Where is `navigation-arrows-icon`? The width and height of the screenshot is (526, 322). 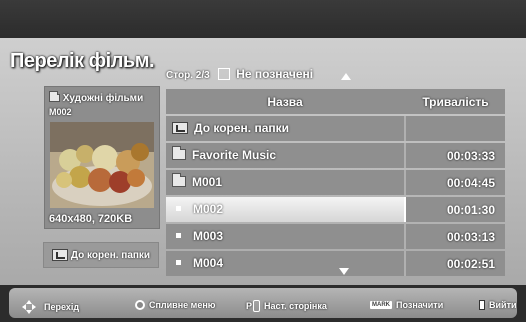
navigation-arrows-icon is located at coordinates (29, 307).